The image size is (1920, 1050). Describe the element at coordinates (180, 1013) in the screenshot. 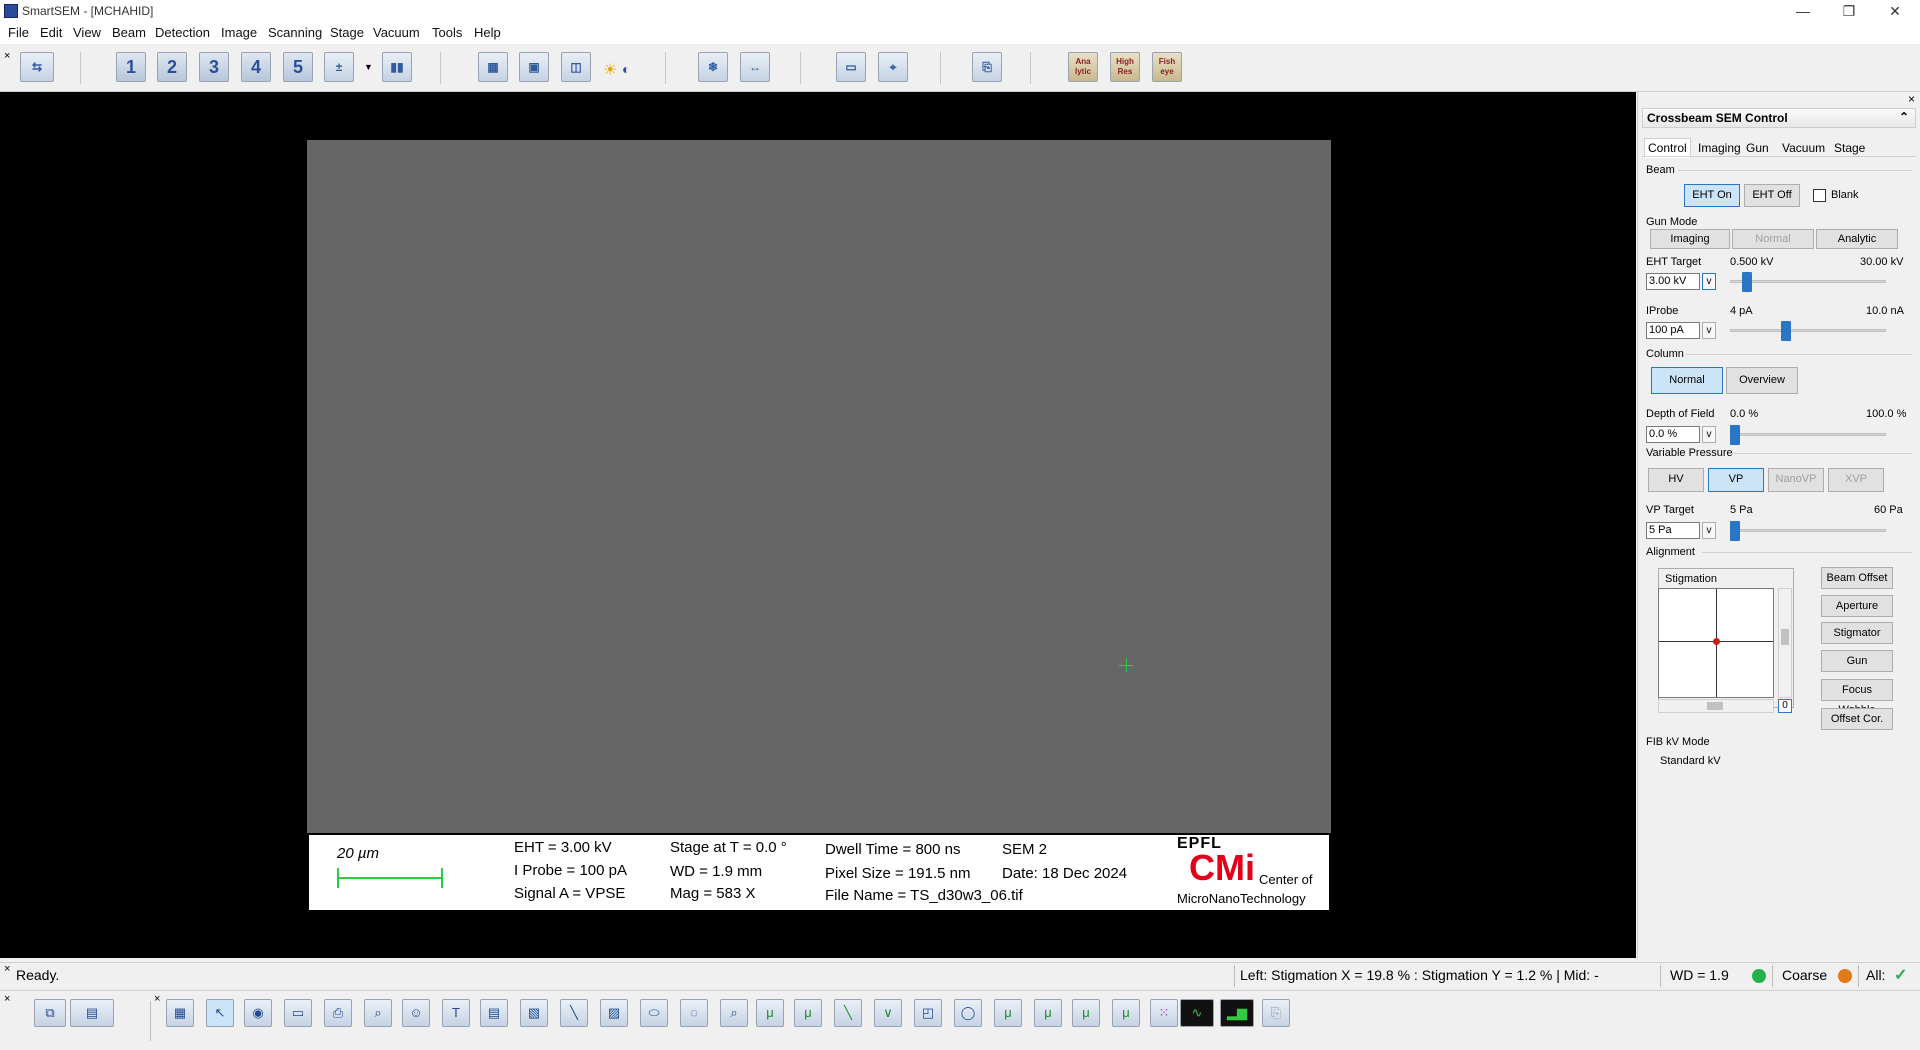

I see `annotate-image-icon: ▦` at that location.